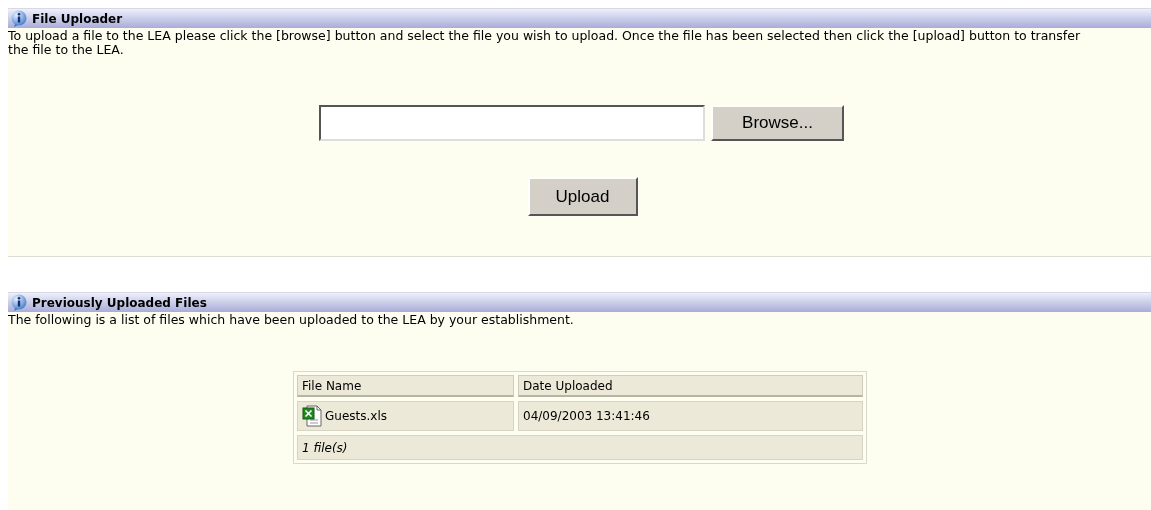 This screenshot has width=1151, height=510. I want to click on file-name: Guests.xls, so click(356, 416).